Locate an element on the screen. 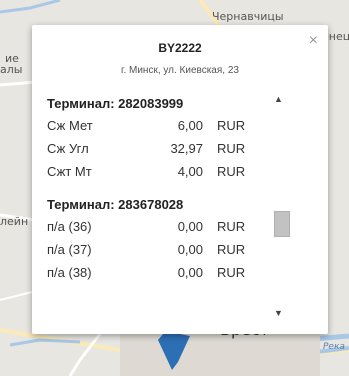 The image size is (349, 376). fuel-price: 4,00 is located at coordinates (190, 171).